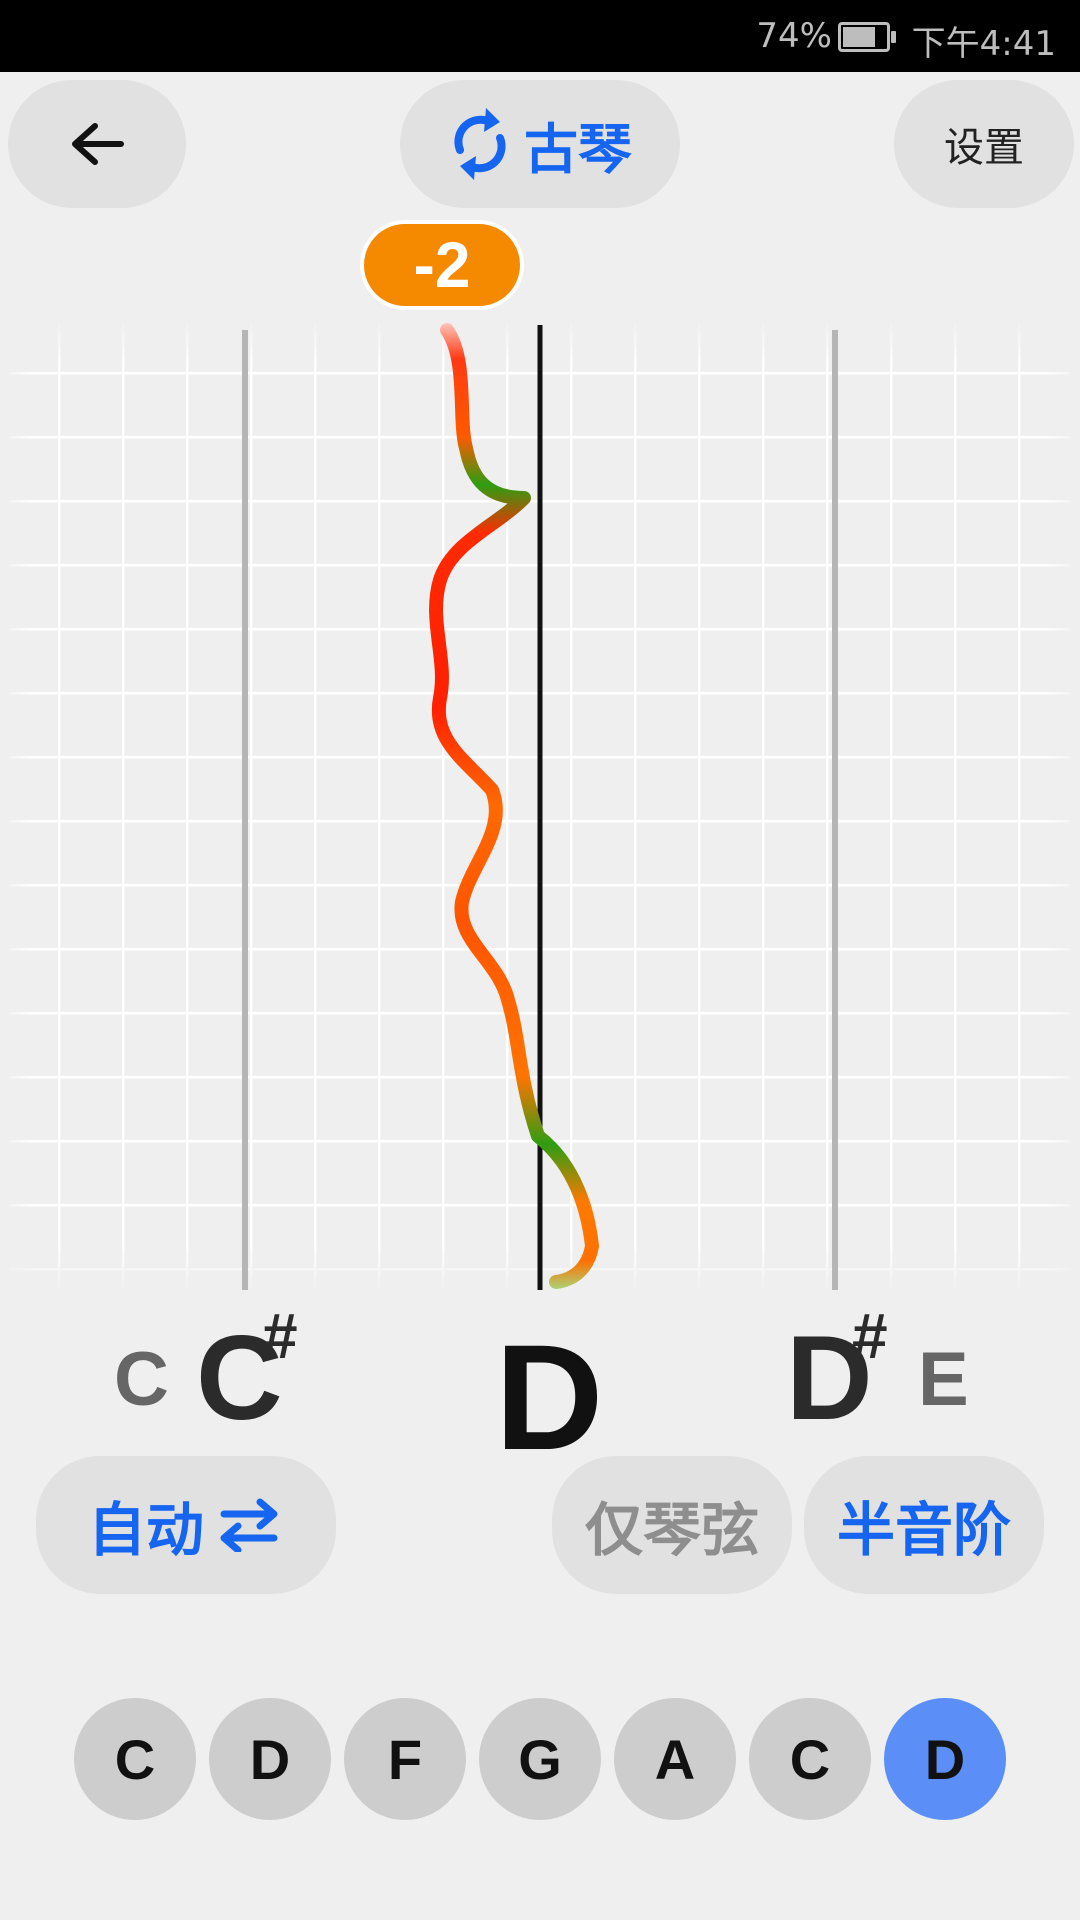 The width and height of the screenshot is (1080, 1920). I want to click on strings-only-button: 仅琴弦, so click(672, 1525).